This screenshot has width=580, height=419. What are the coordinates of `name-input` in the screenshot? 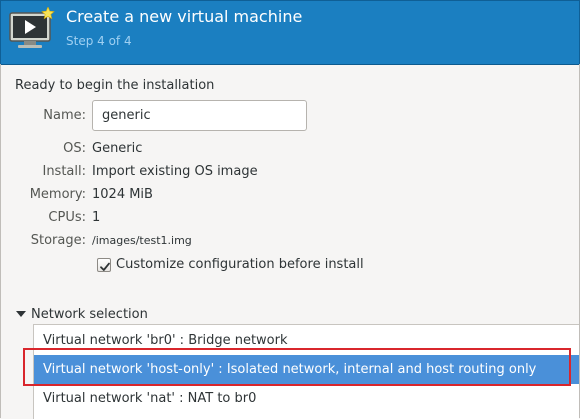 It's located at (199, 115).